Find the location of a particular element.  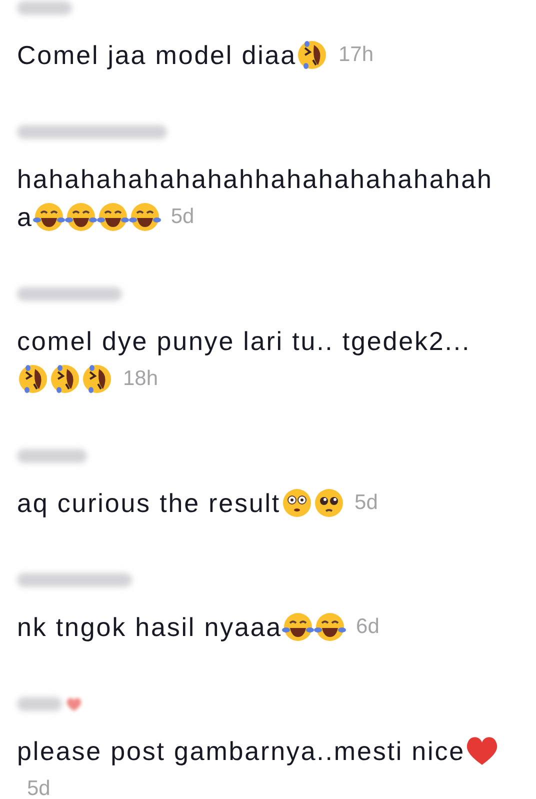

pleading-face-icon is located at coordinates (328, 503).